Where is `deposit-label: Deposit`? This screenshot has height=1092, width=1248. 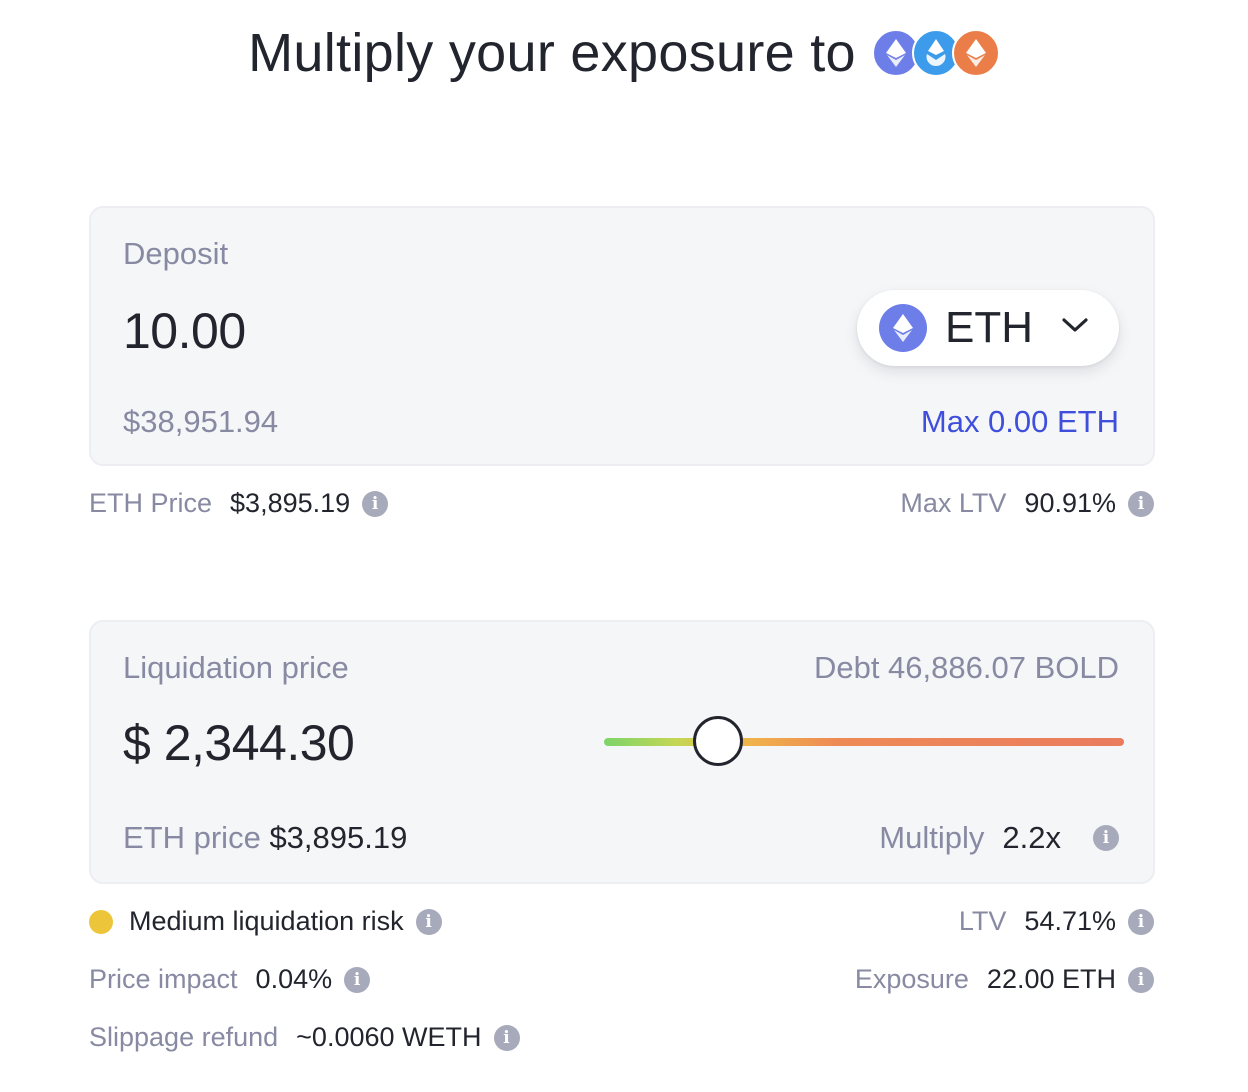
deposit-label: Deposit is located at coordinates (176, 253).